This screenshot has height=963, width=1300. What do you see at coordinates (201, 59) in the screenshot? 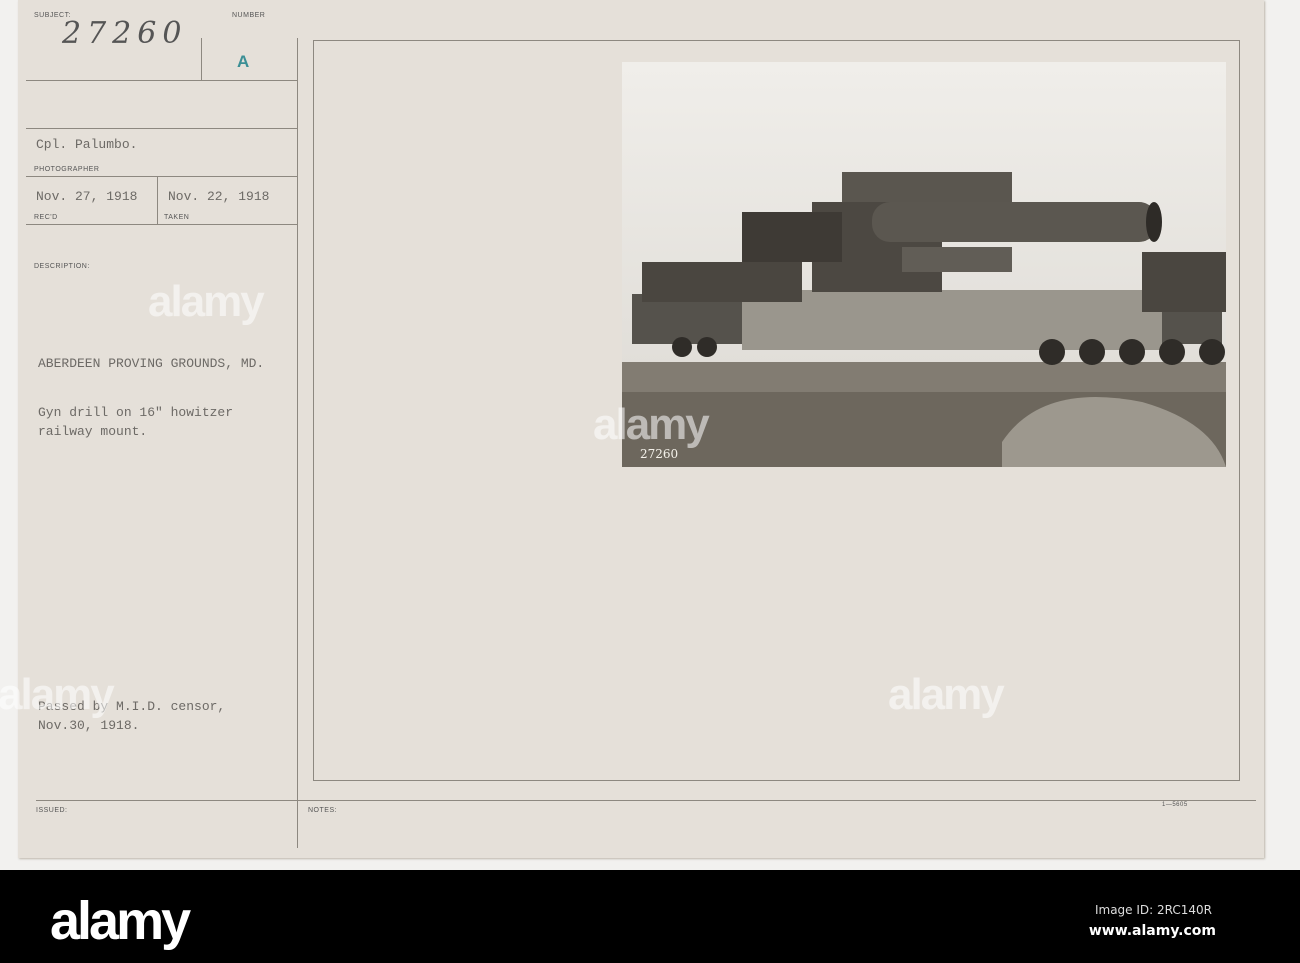
I see `number-divider` at bounding box center [201, 59].